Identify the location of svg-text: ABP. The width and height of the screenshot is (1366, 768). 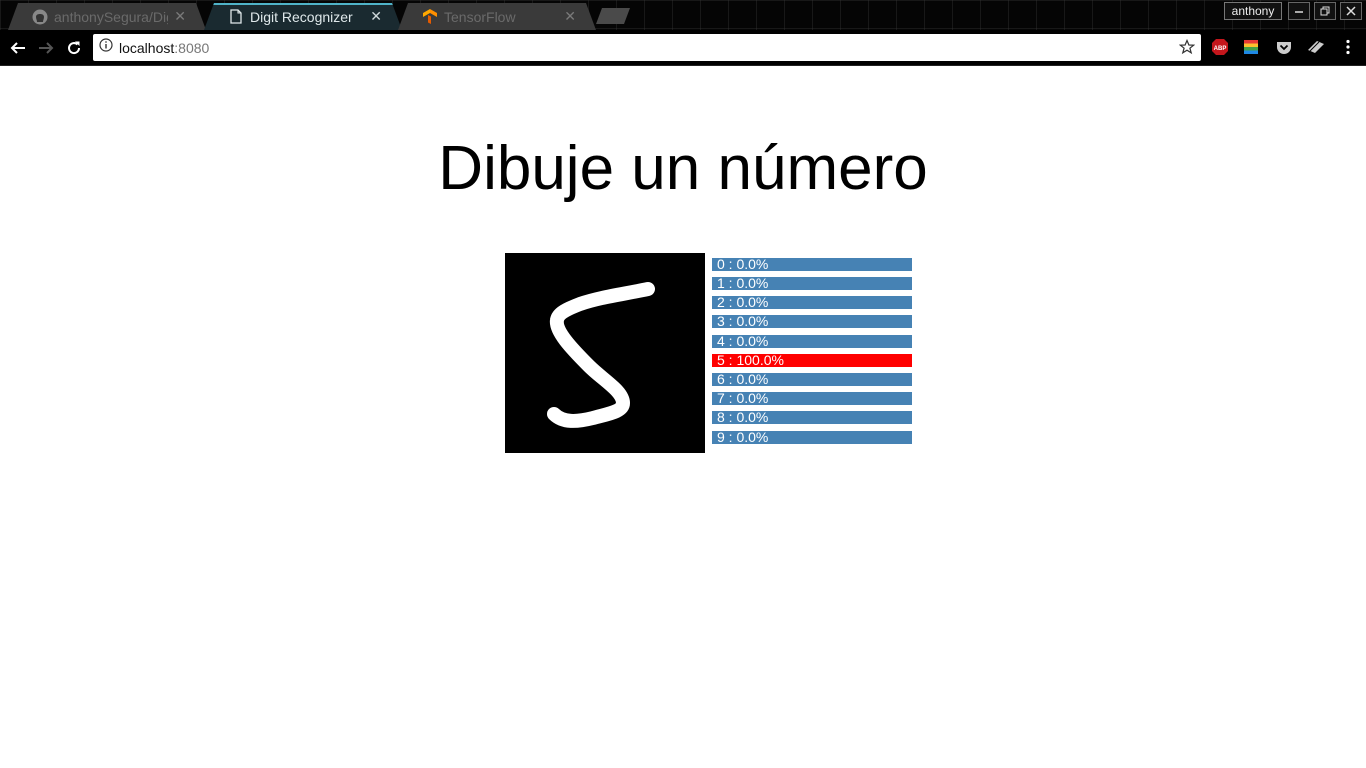
(1220, 49).